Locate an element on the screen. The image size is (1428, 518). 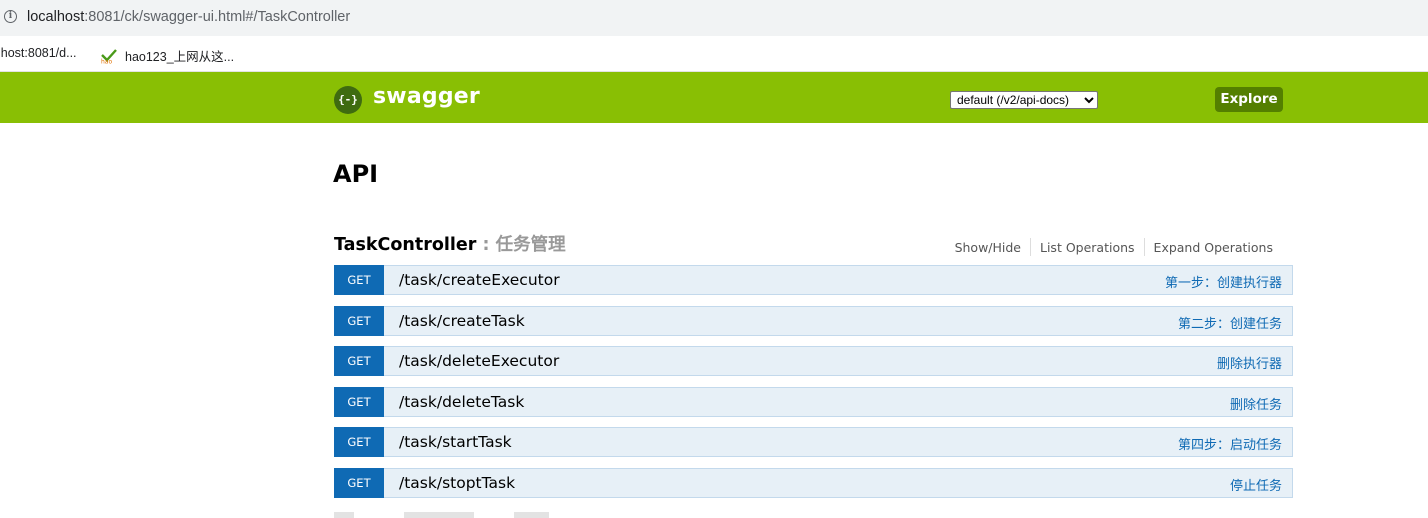
resource-name: TaskController is located at coordinates (405, 245).